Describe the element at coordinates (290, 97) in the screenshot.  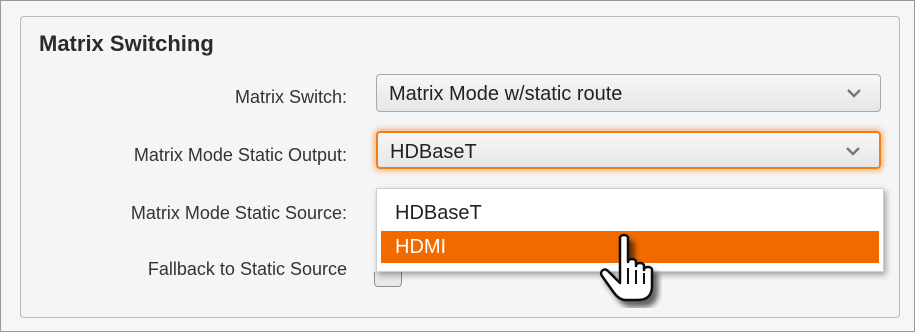
I see `matrix-switch-label: Matrix Switch:` at that location.